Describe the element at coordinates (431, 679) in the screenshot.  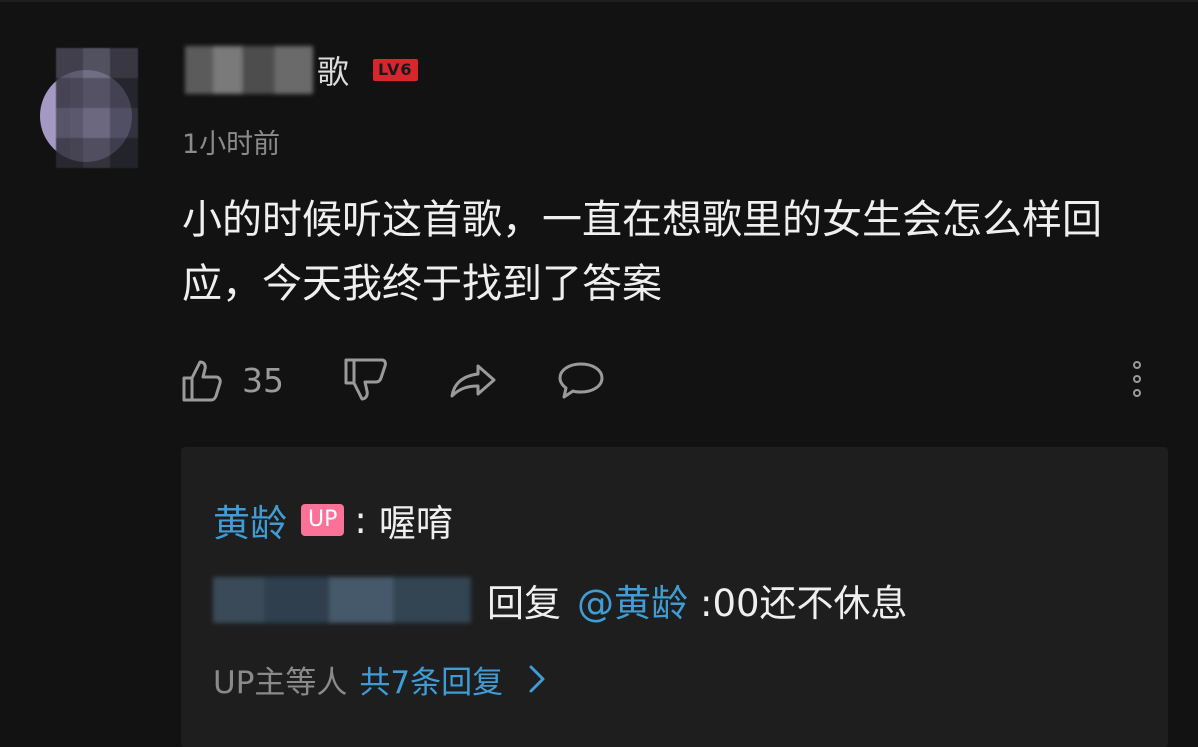
I see `more-replies-link: 共7条回复` at that location.